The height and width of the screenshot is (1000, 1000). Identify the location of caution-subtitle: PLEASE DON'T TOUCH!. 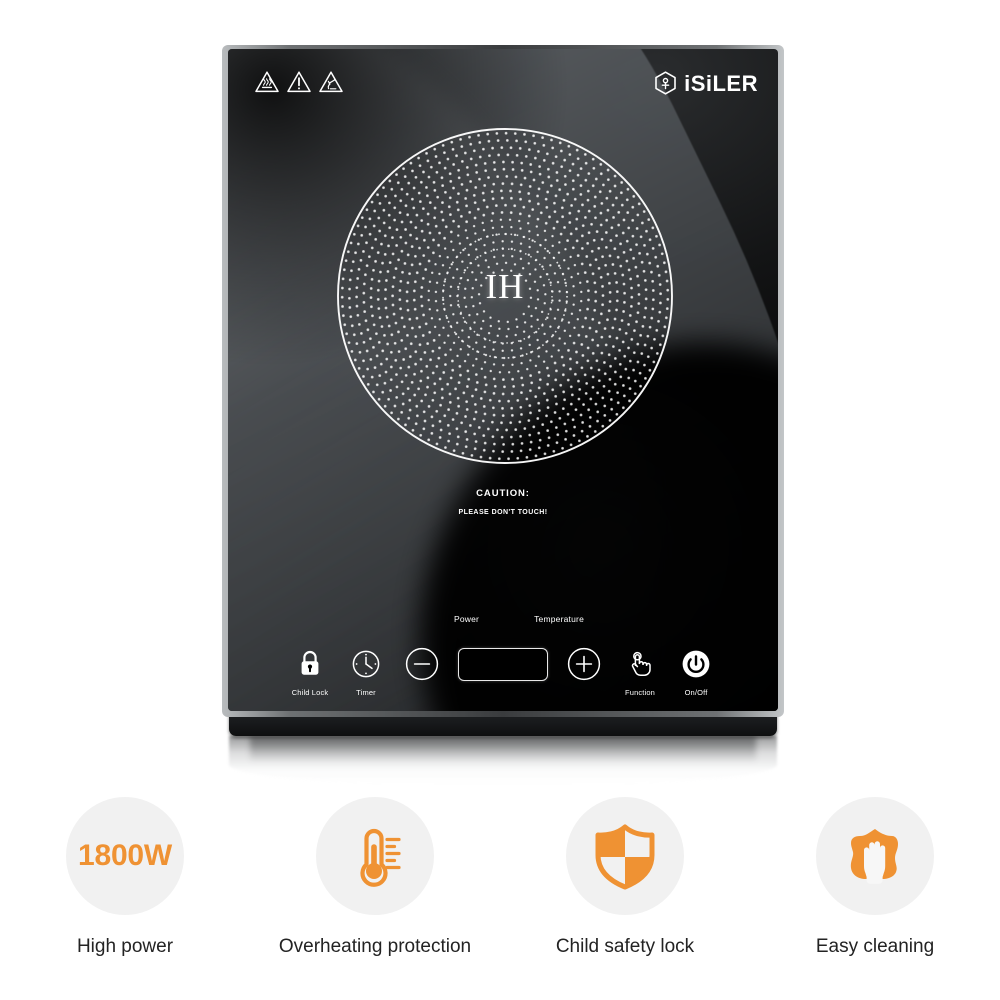
(503, 512).